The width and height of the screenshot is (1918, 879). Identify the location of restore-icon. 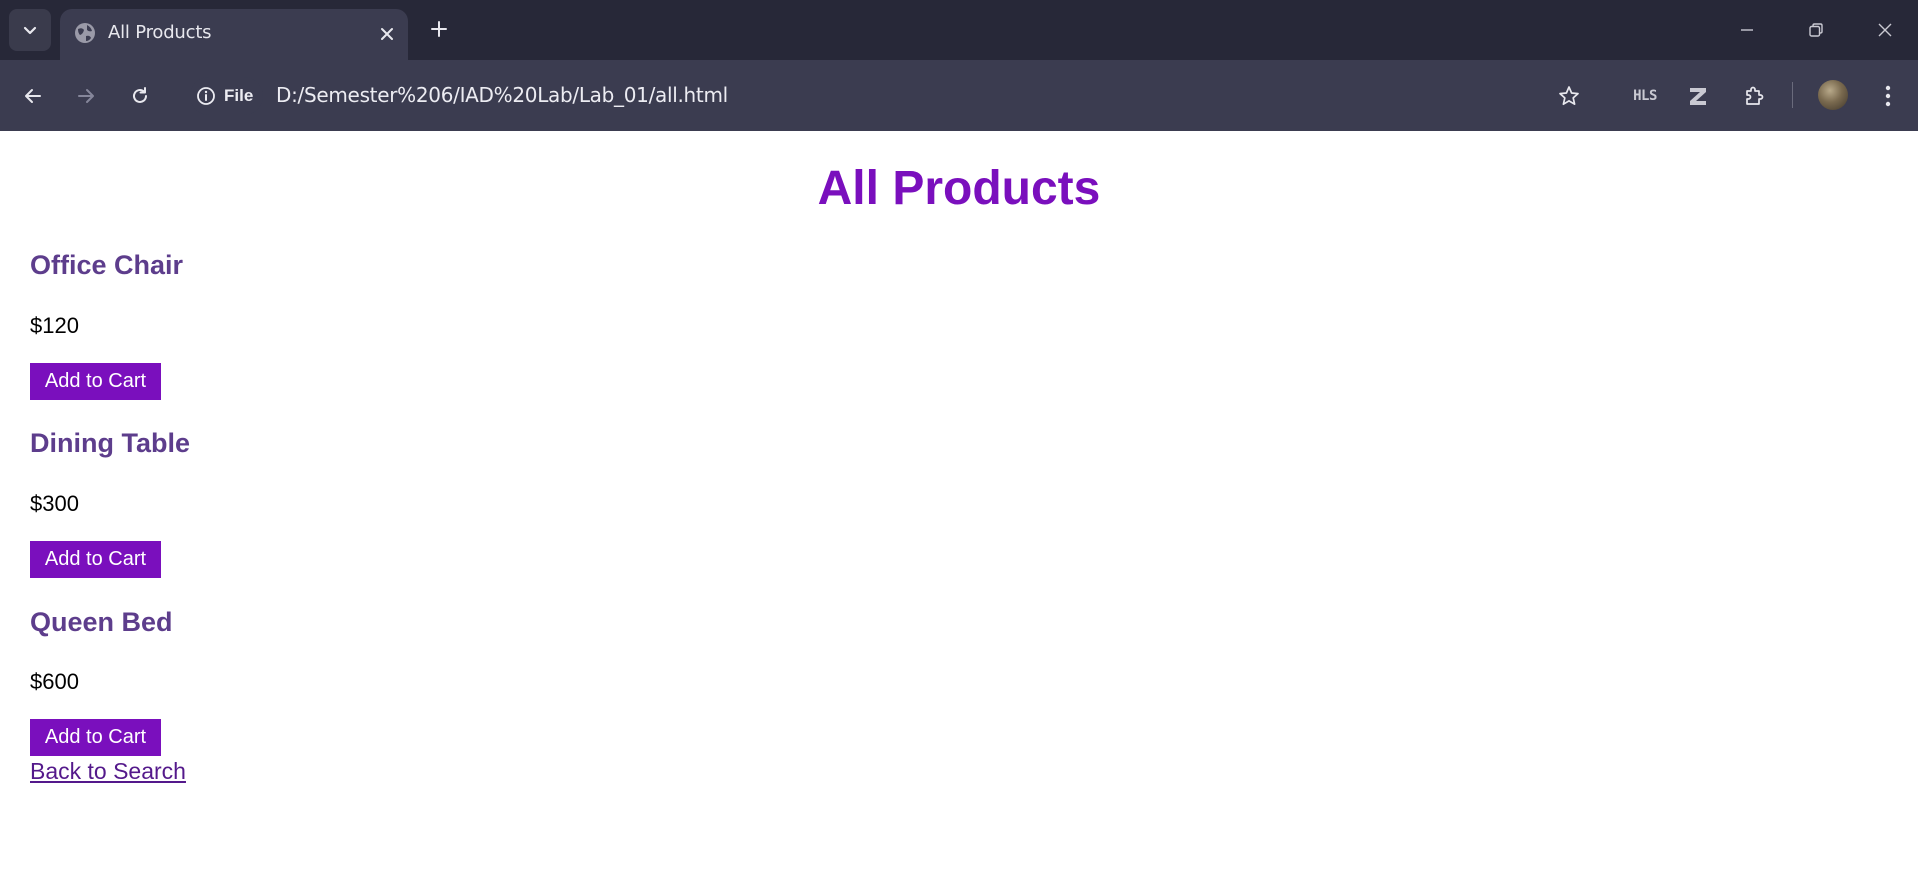
(1816, 30).